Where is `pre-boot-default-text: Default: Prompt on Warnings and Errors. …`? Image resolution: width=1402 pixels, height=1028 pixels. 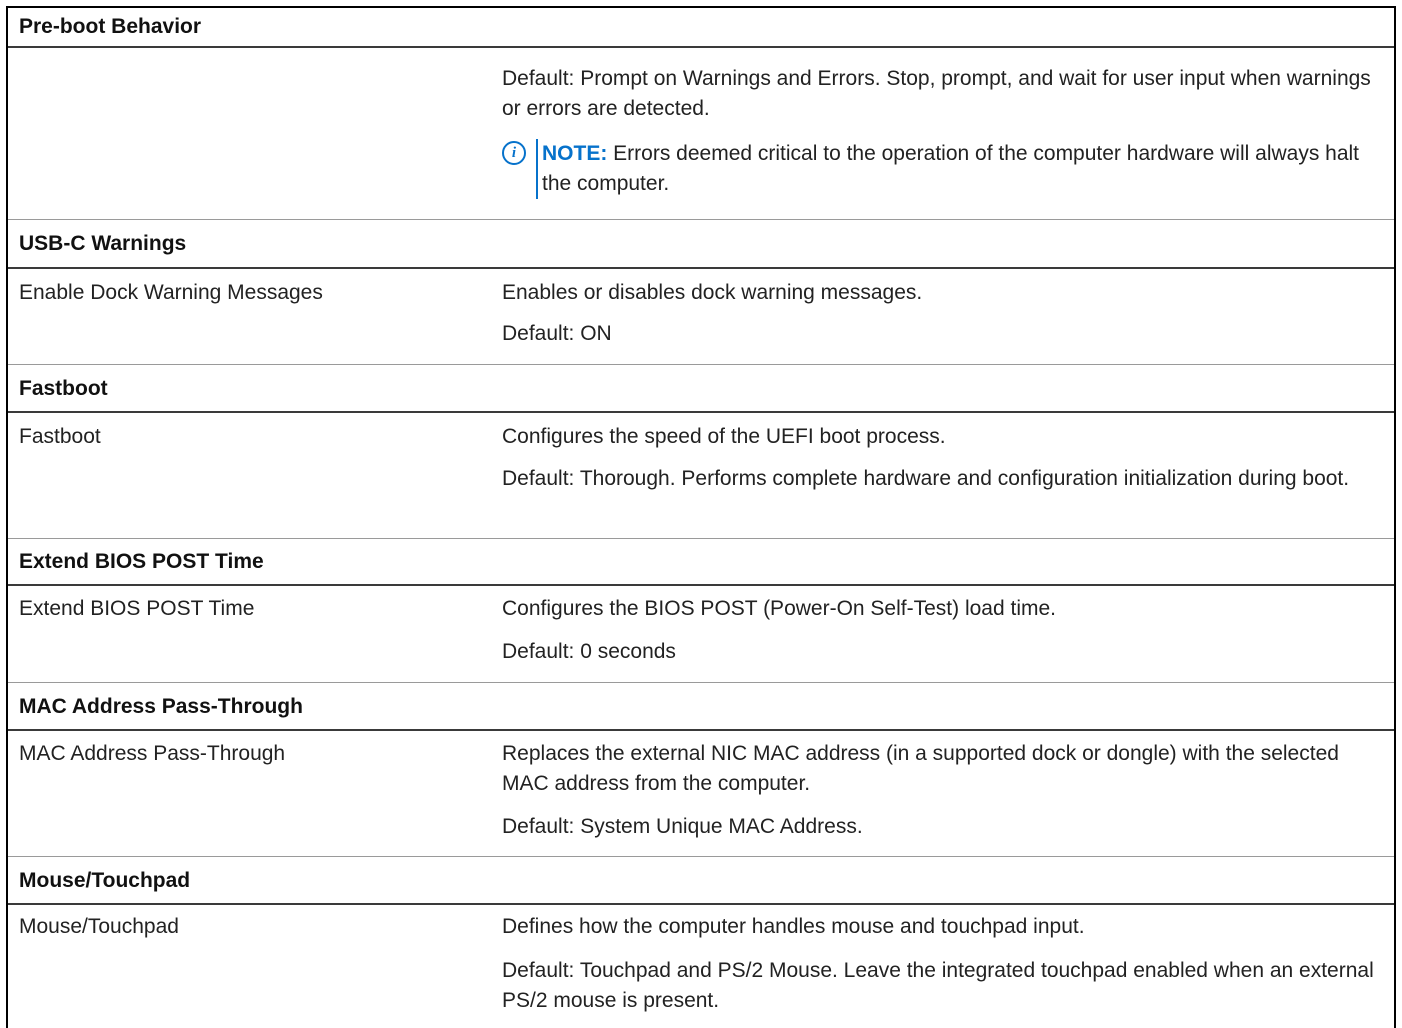 pre-boot-default-text: Default: Prompt on Warnings and Errors. … is located at coordinates (936, 93).